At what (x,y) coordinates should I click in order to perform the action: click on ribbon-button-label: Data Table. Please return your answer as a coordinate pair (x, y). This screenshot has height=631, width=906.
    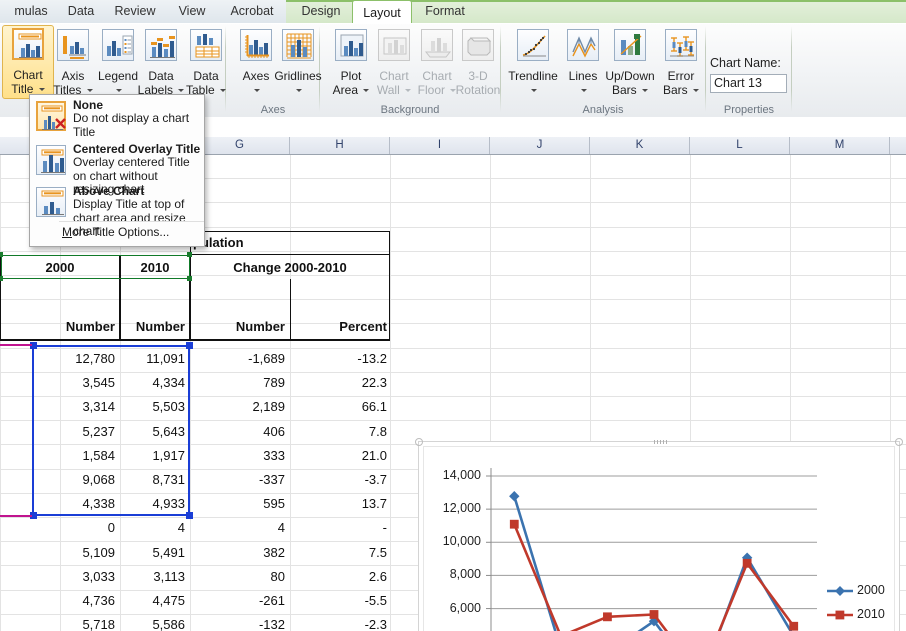
    Looking at the image, I should click on (206, 83).